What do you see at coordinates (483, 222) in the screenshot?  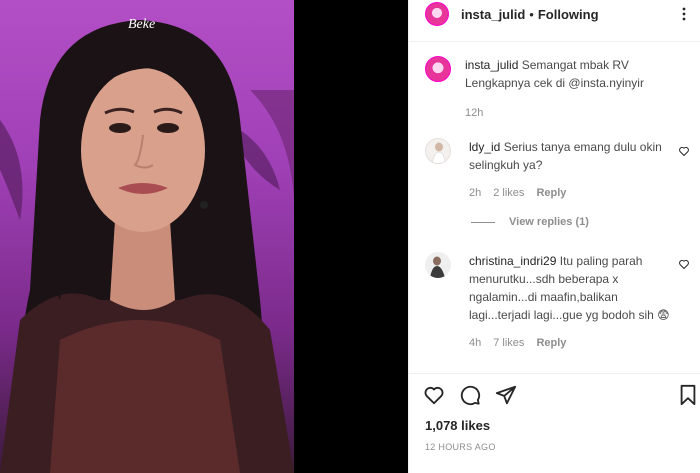 I see `view-replies-line` at bounding box center [483, 222].